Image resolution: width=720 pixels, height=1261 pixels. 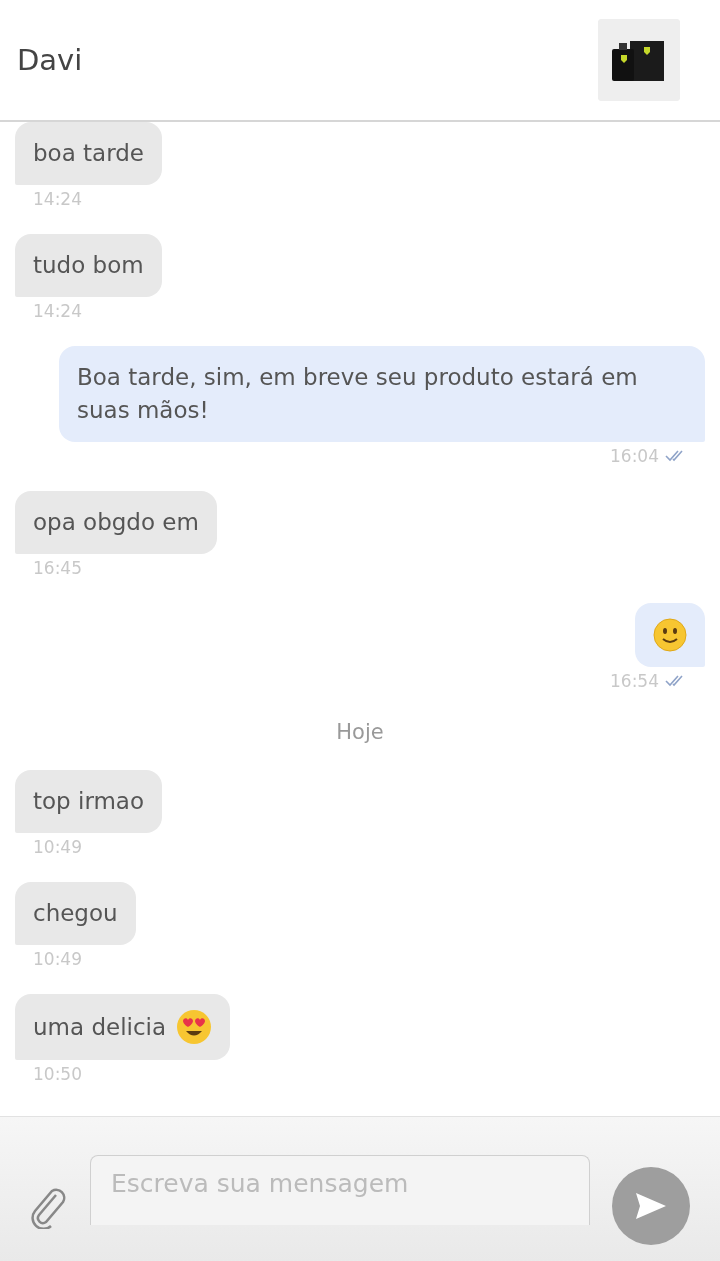 What do you see at coordinates (194, 1027) in the screenshot?
I see `heart-eyes-icon` at bounding box center [194, 1027].